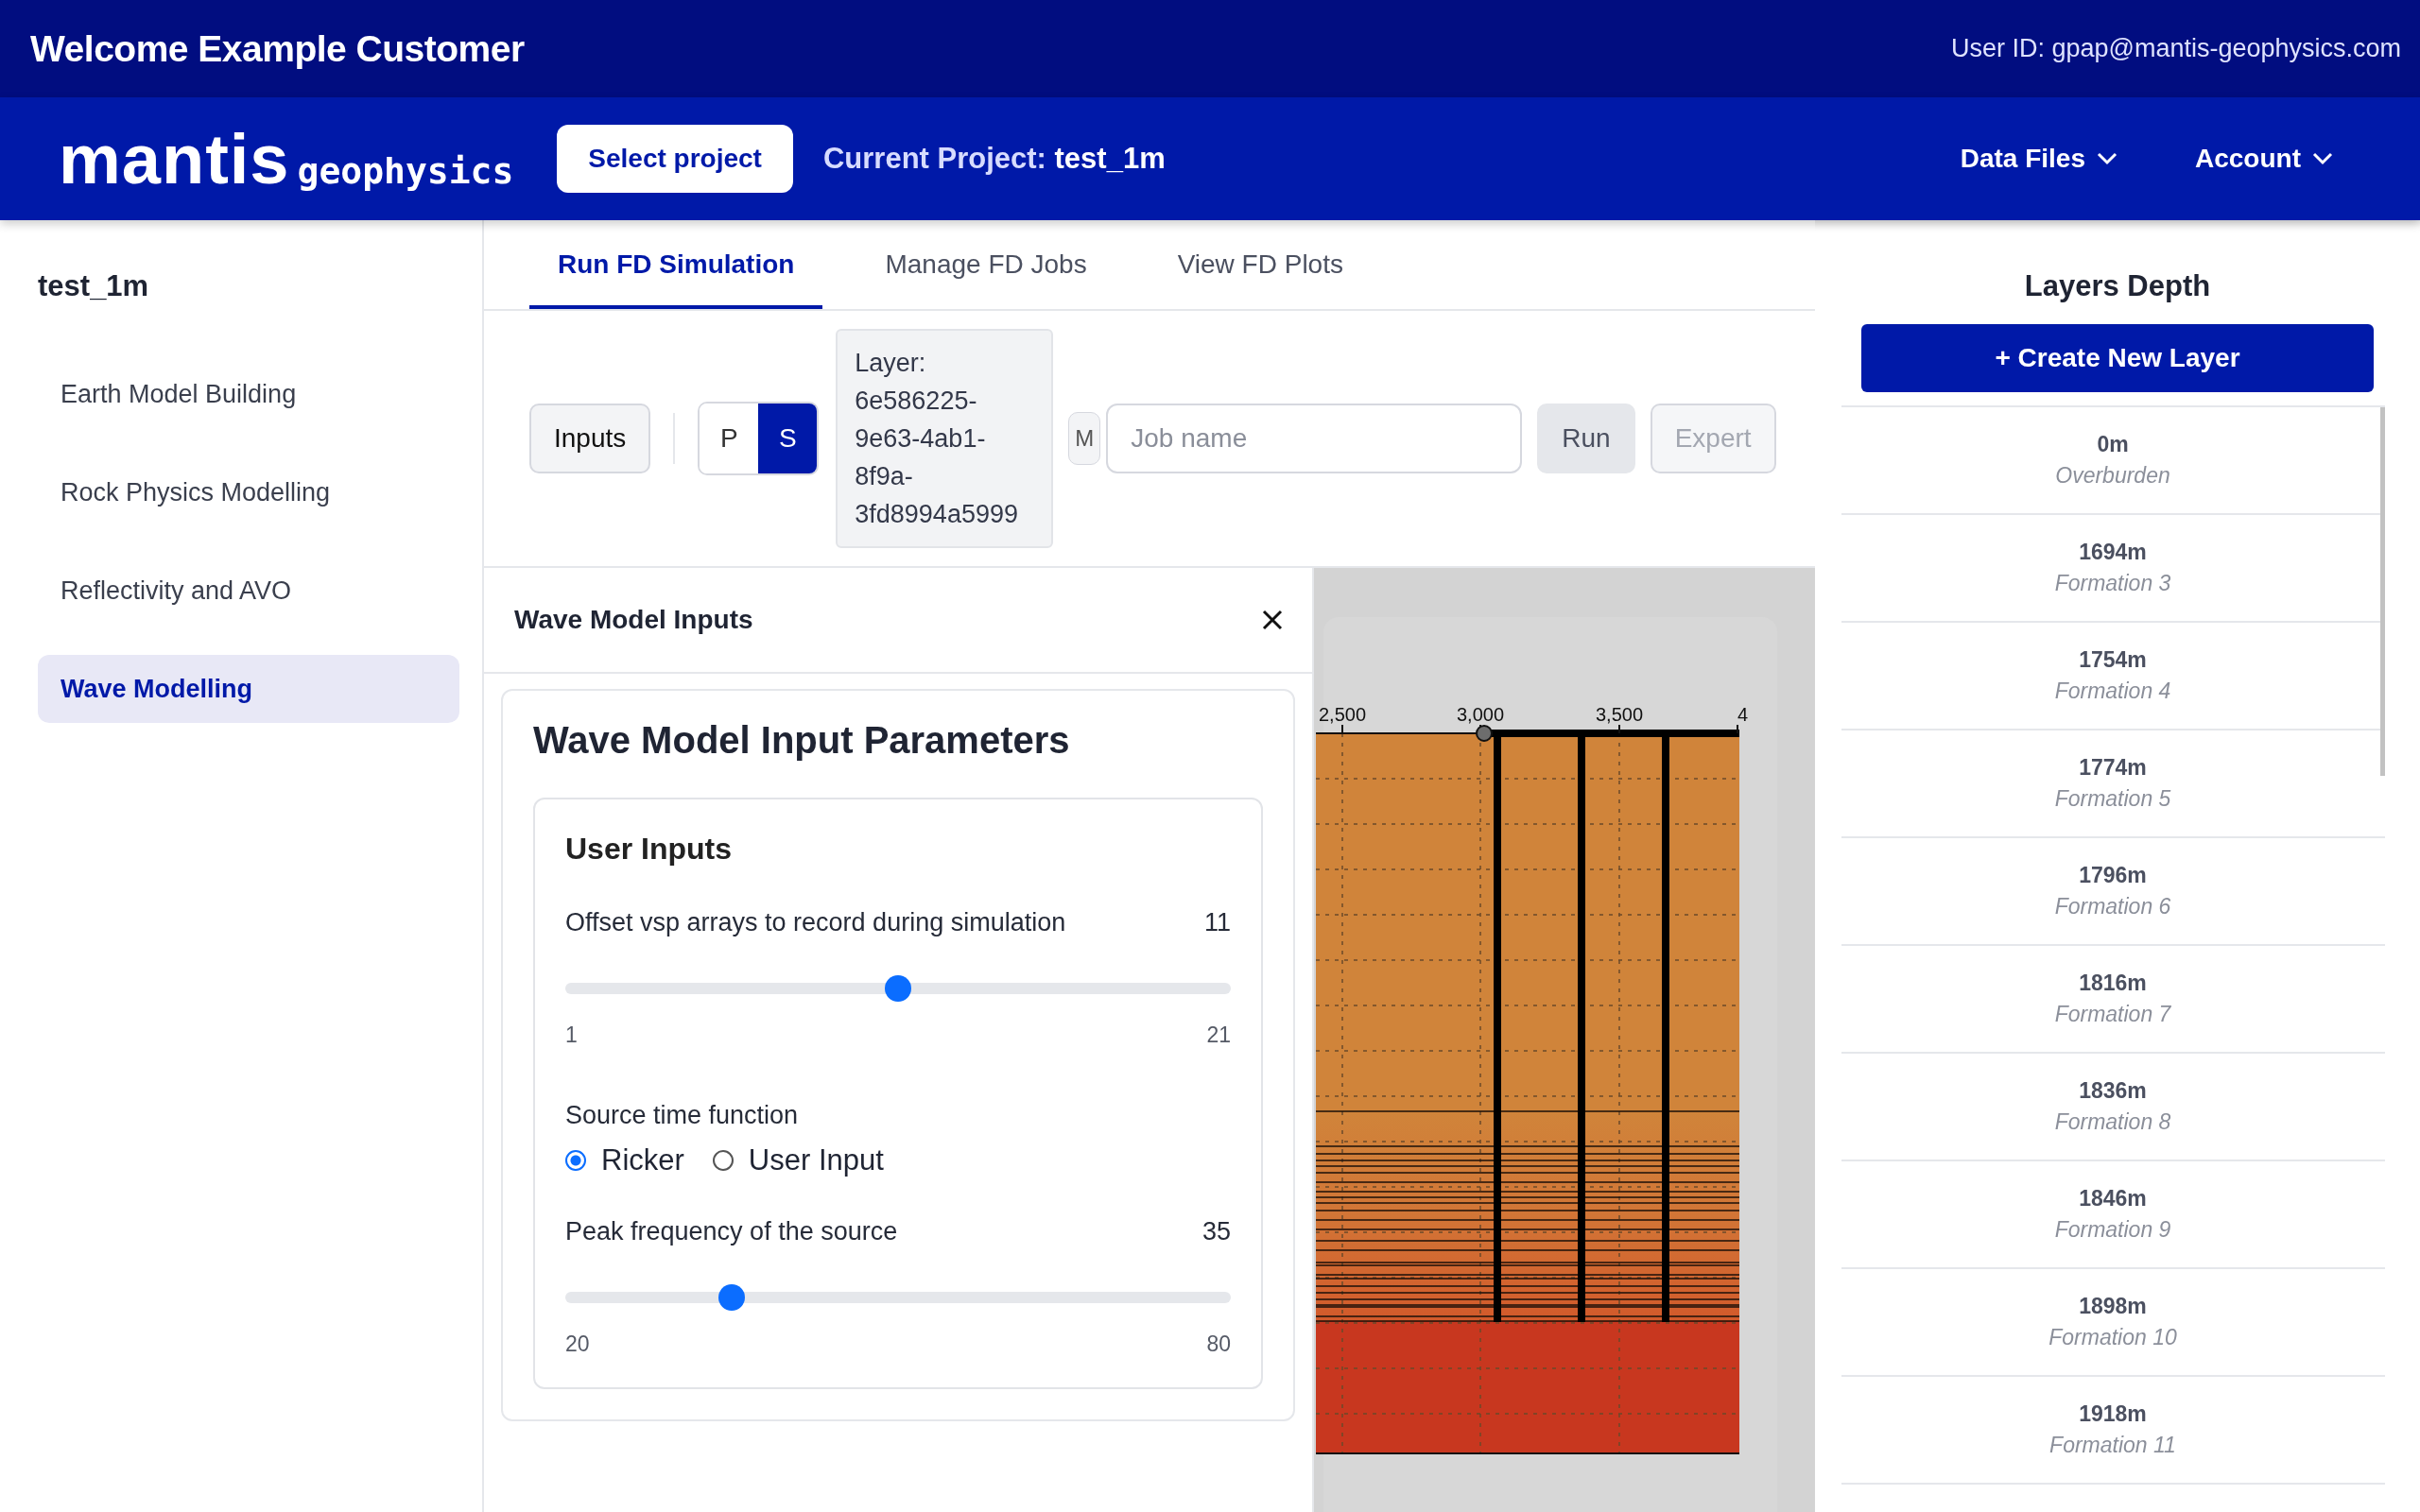 This screenshot has height=1512, width=2420. What do you see at coordinates (1260, 264) in the screenshot?
I see `tab: View FD Plots` at bounding box center [1260, 264].